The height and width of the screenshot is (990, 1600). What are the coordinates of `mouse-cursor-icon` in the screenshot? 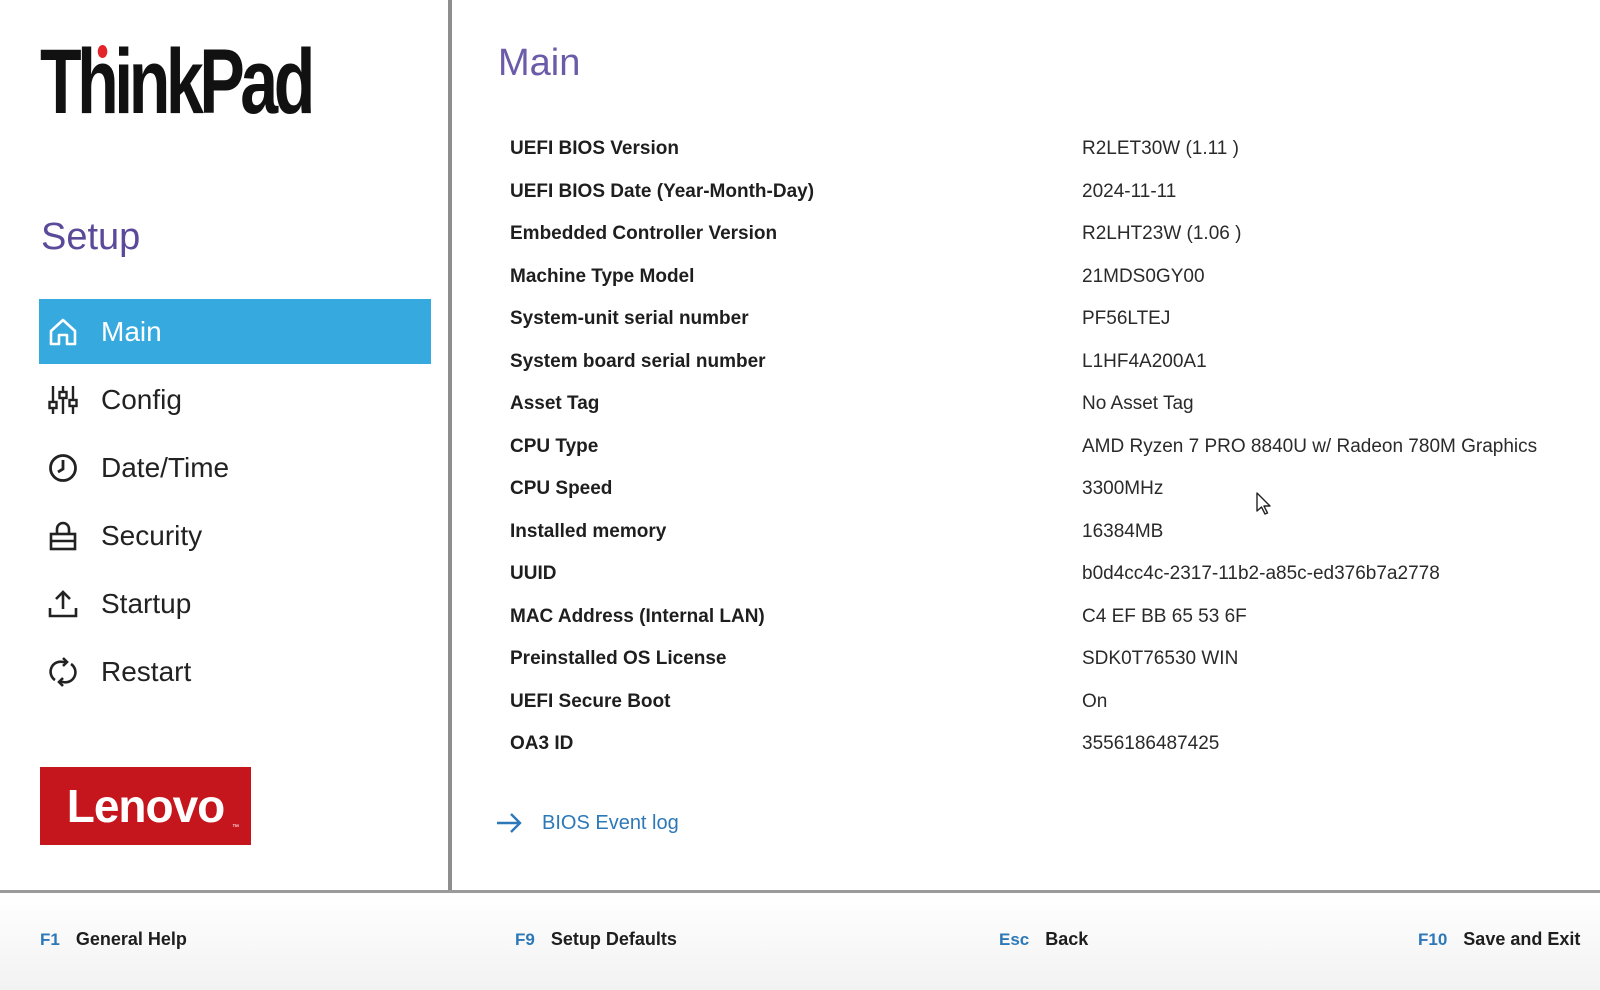 It's located at (1263, 503).